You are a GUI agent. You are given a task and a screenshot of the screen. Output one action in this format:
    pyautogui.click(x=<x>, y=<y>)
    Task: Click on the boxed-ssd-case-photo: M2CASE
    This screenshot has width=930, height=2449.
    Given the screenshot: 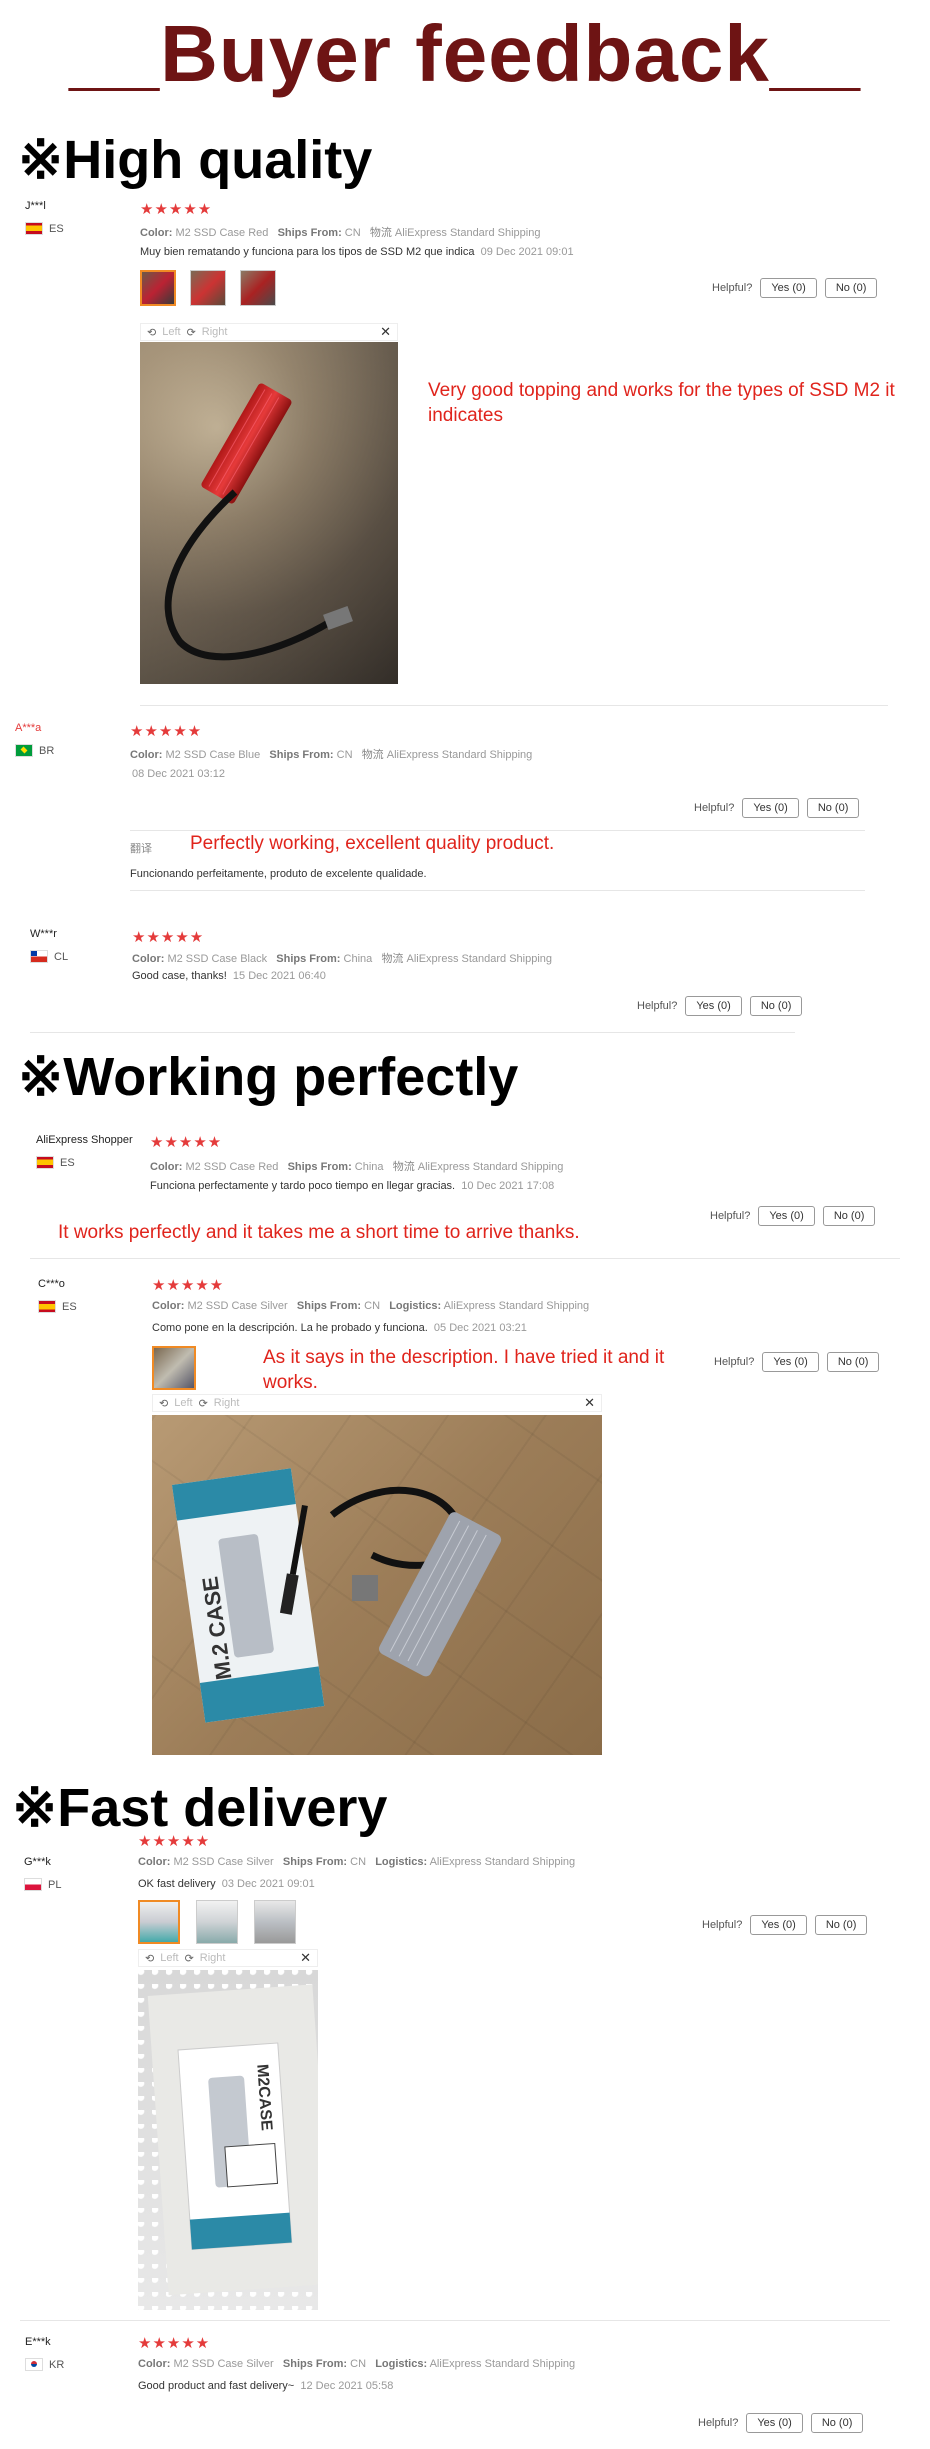 What is the action you would take?
    pyautogui.click(x=232, y=2140)
    